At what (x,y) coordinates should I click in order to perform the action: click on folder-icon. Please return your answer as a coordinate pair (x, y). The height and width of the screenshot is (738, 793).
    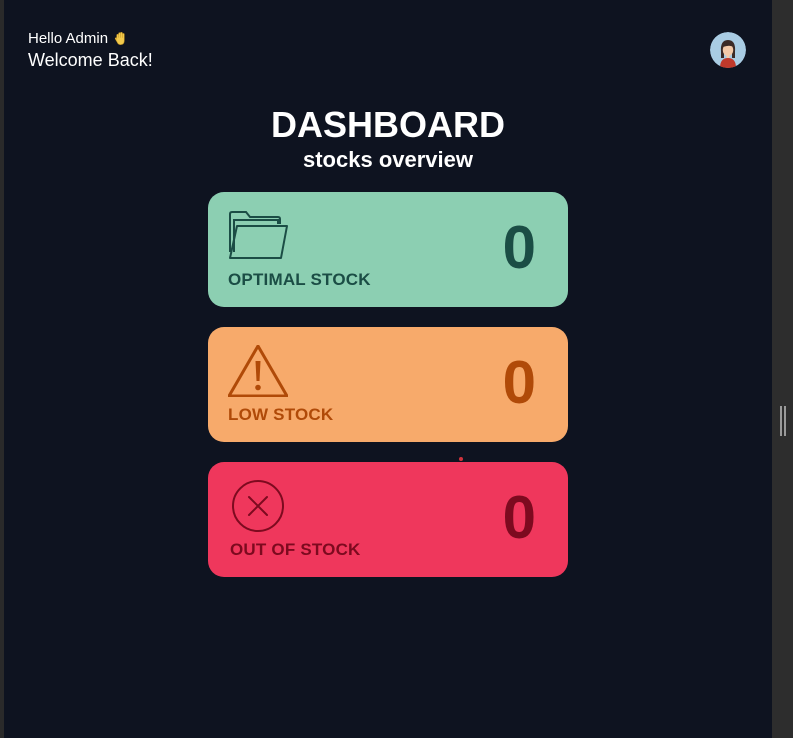
    Looking at the image, I should click on (258, 236).